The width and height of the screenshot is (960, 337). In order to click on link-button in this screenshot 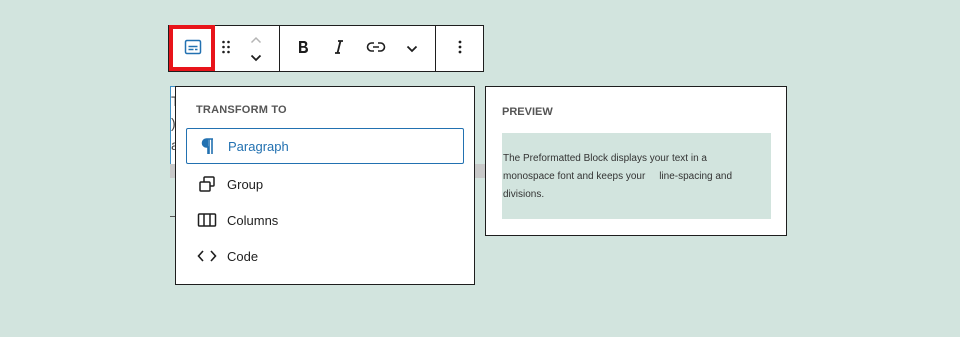, I will do `click(376, 49)`.